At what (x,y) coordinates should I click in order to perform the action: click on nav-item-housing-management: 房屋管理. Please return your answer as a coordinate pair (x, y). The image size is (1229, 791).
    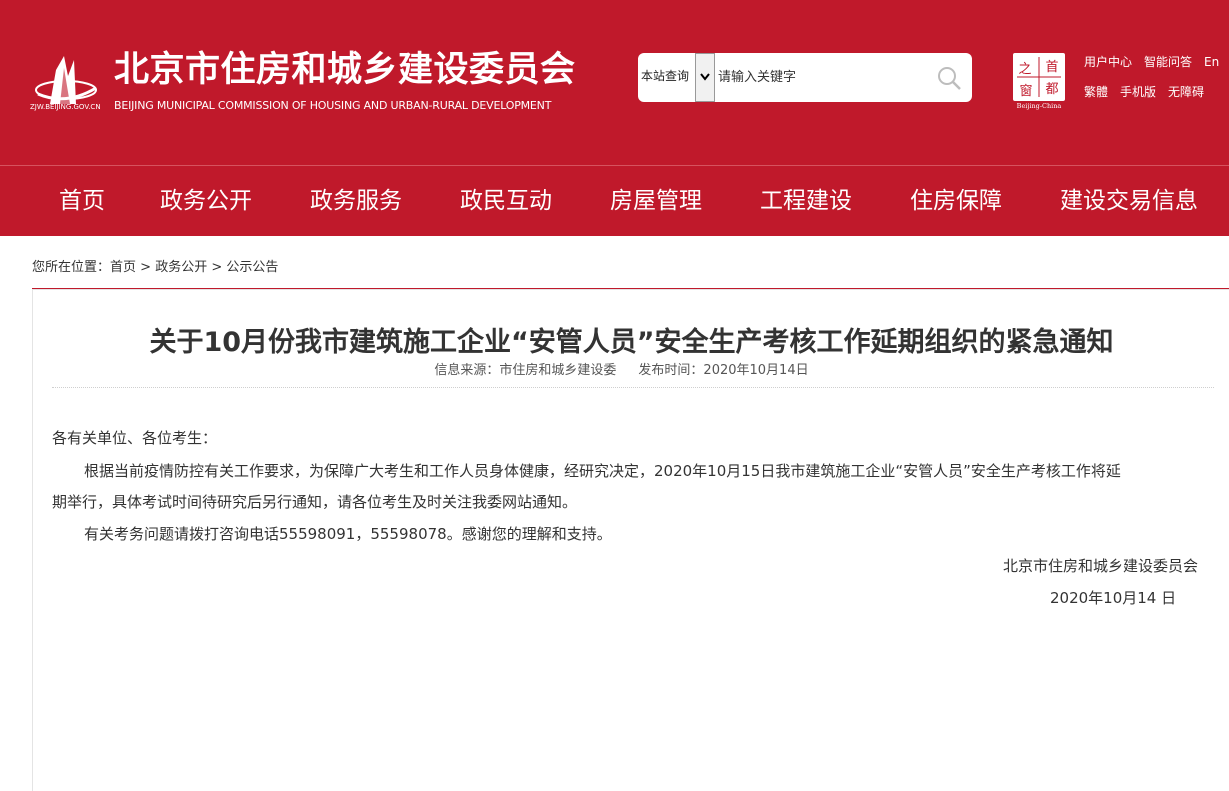
    Looking at the image, I should click on (656, 201).